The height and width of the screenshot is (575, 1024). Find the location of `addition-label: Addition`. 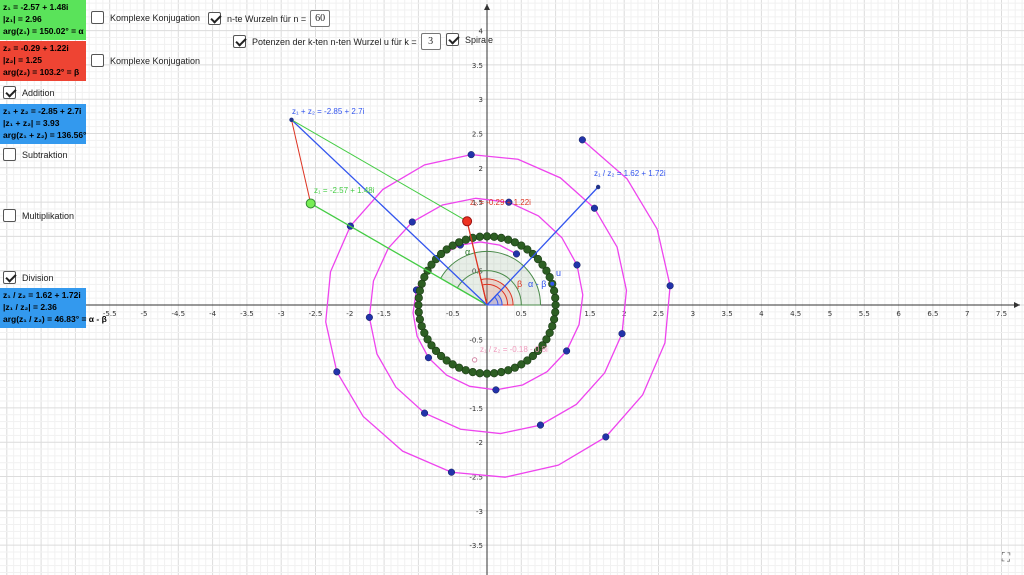

addition-label: Addition is located at coordinates (38, 92).